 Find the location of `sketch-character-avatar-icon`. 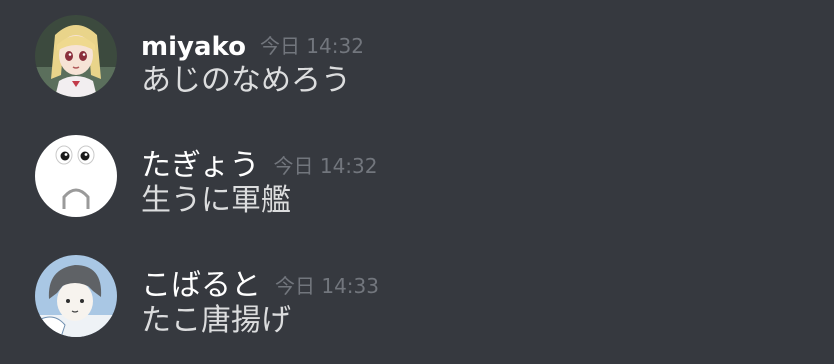

sketch-character-avatar-icon is located at coordinates (76, 296).